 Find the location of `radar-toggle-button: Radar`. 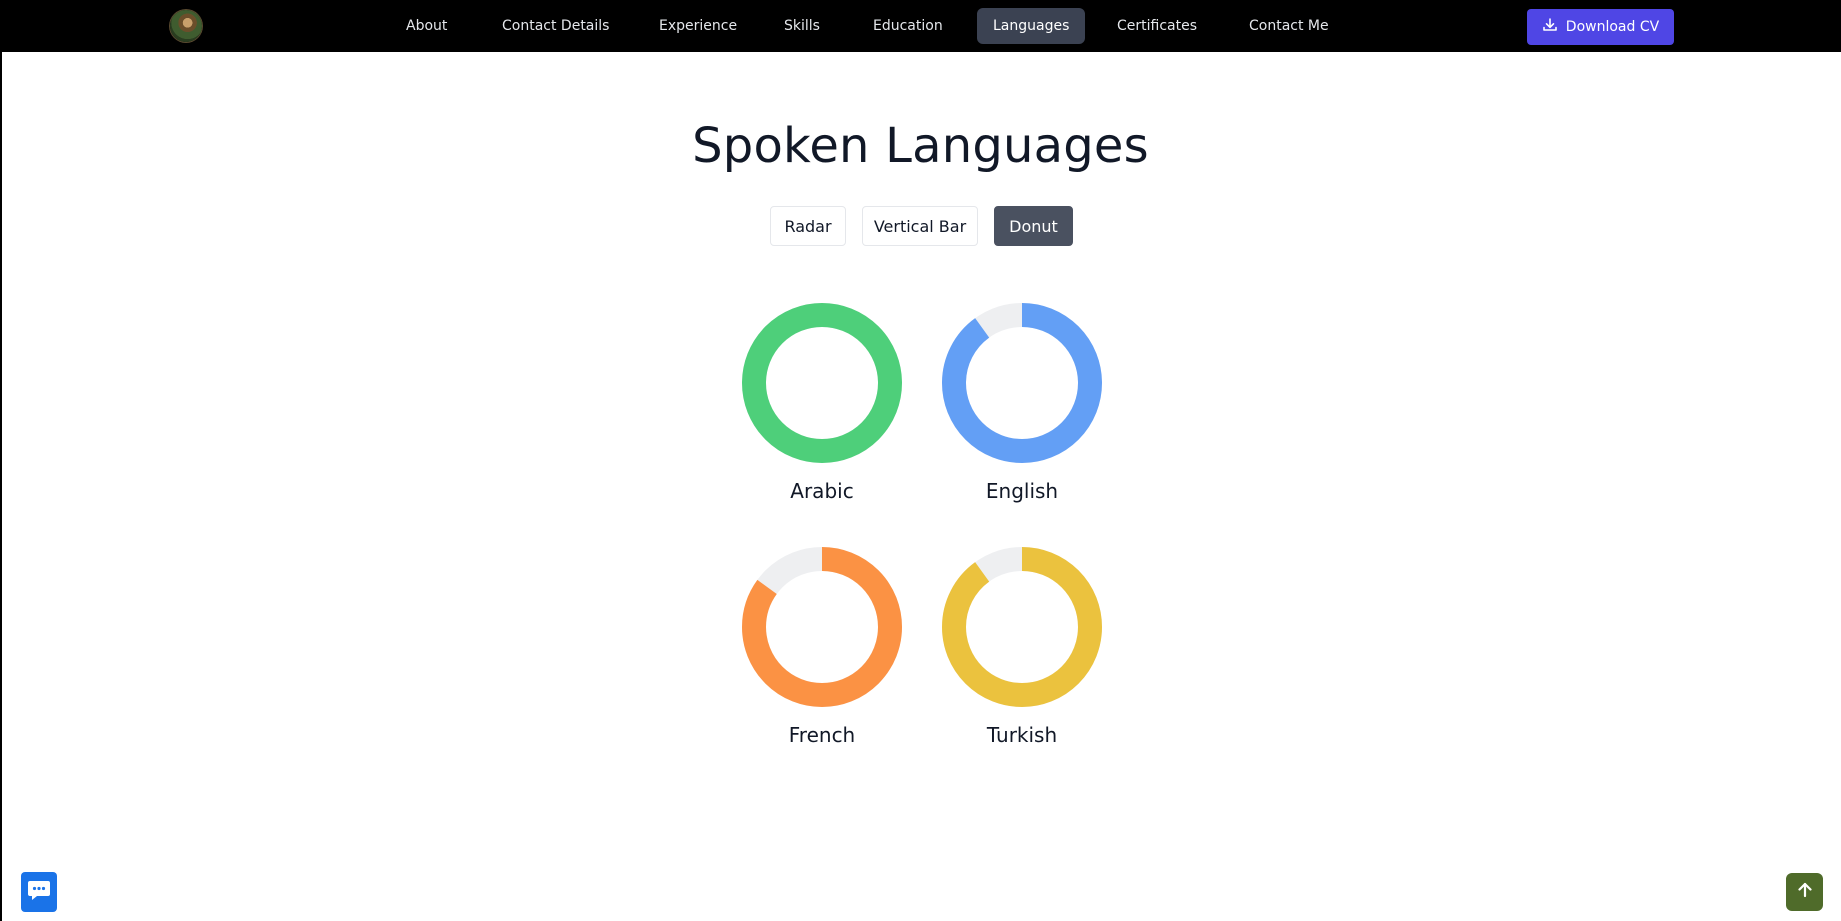

radar-toggle-button: Radar is located at coordinates (808, 226).